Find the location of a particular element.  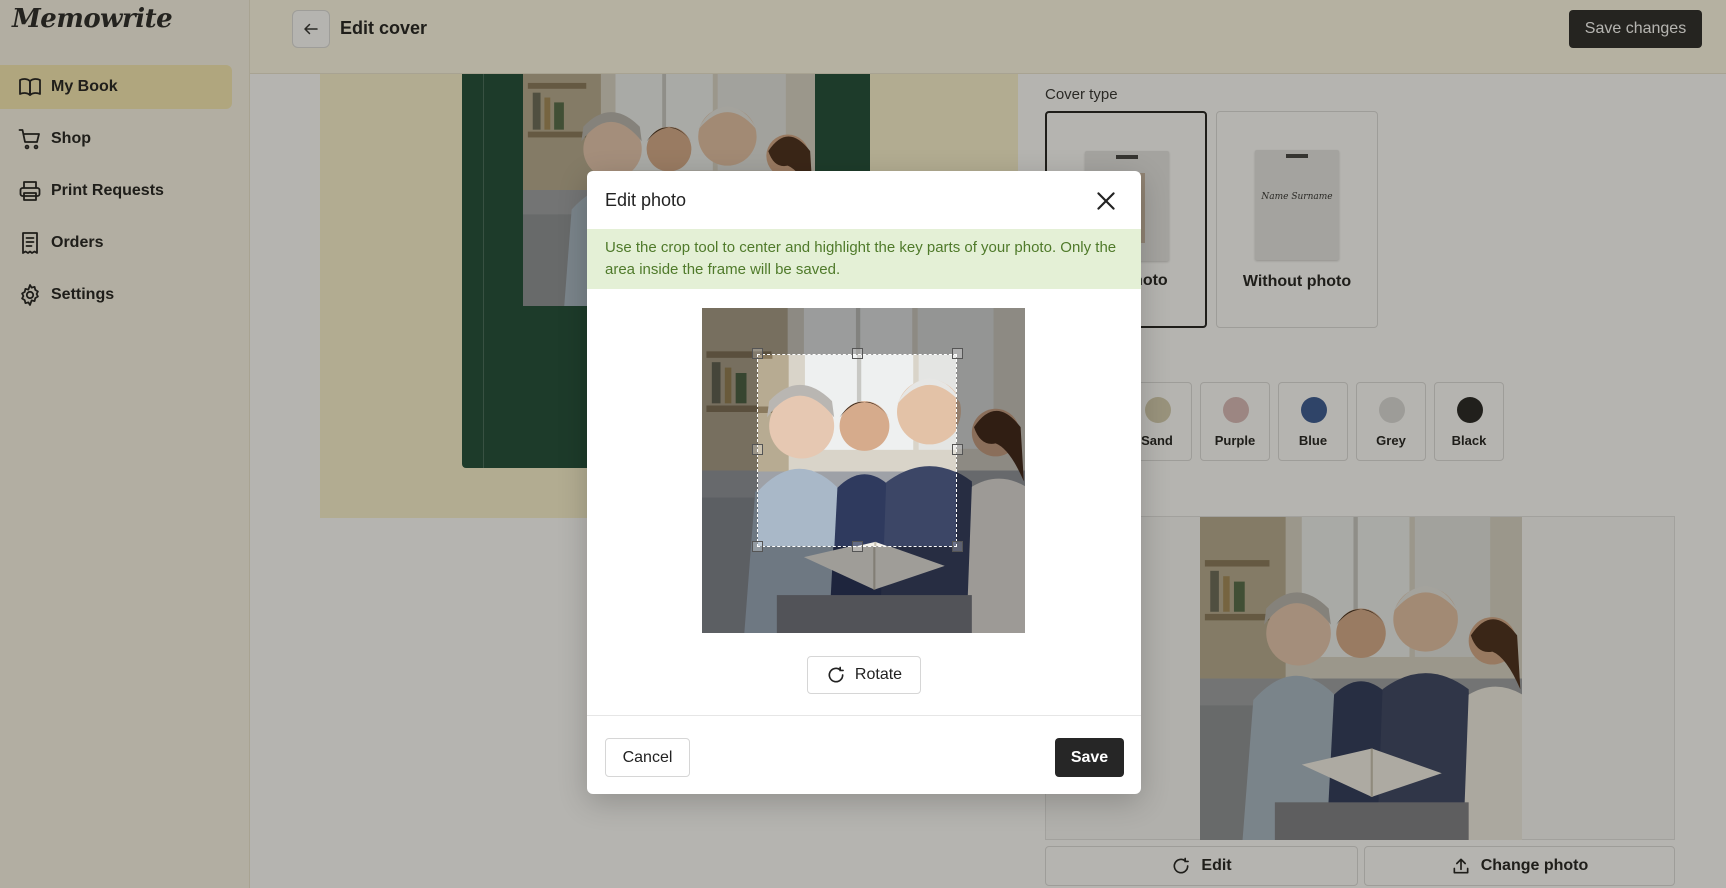

crop-handle-top is located at coordinates (857, 353).